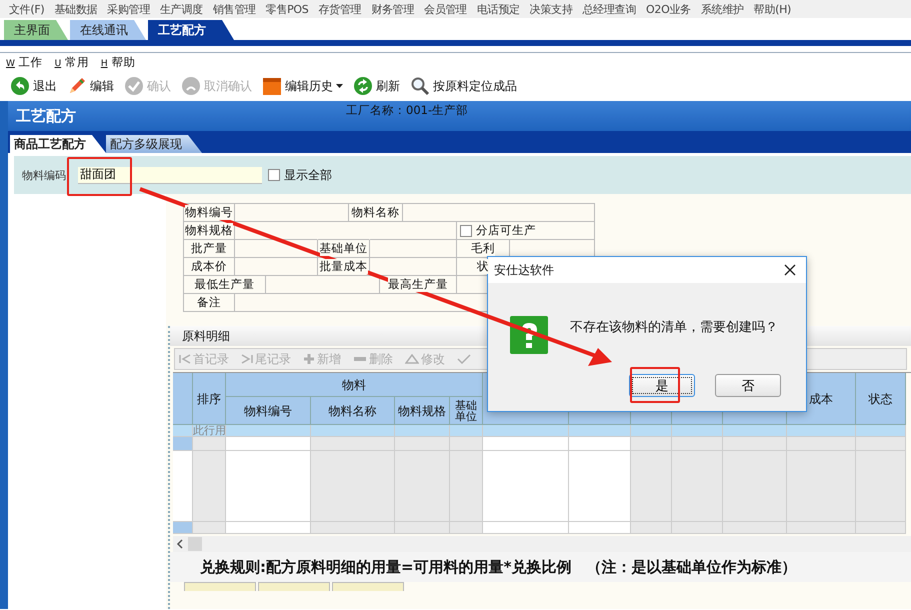 The image size is (911, 610). What do you see at coordinates (268, 411) in the screenshot?
I see `column-header: 物料编号` at bounding box center [268, 411].